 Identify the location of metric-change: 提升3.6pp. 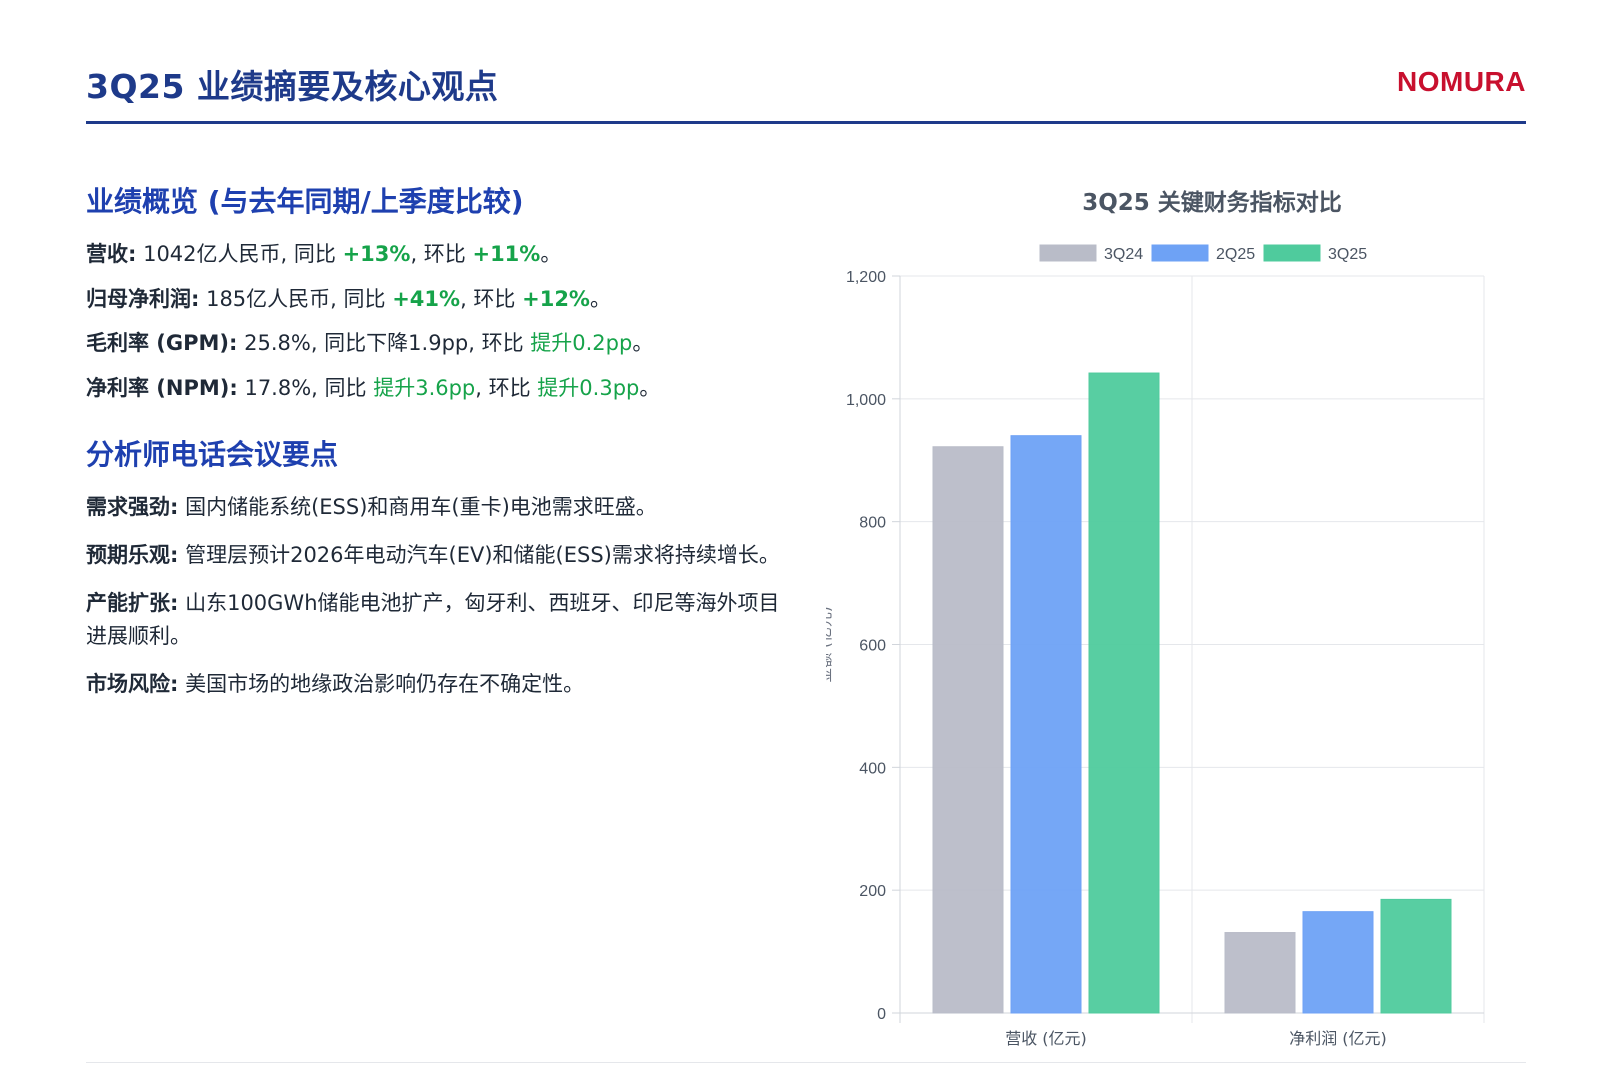
(424, 387).